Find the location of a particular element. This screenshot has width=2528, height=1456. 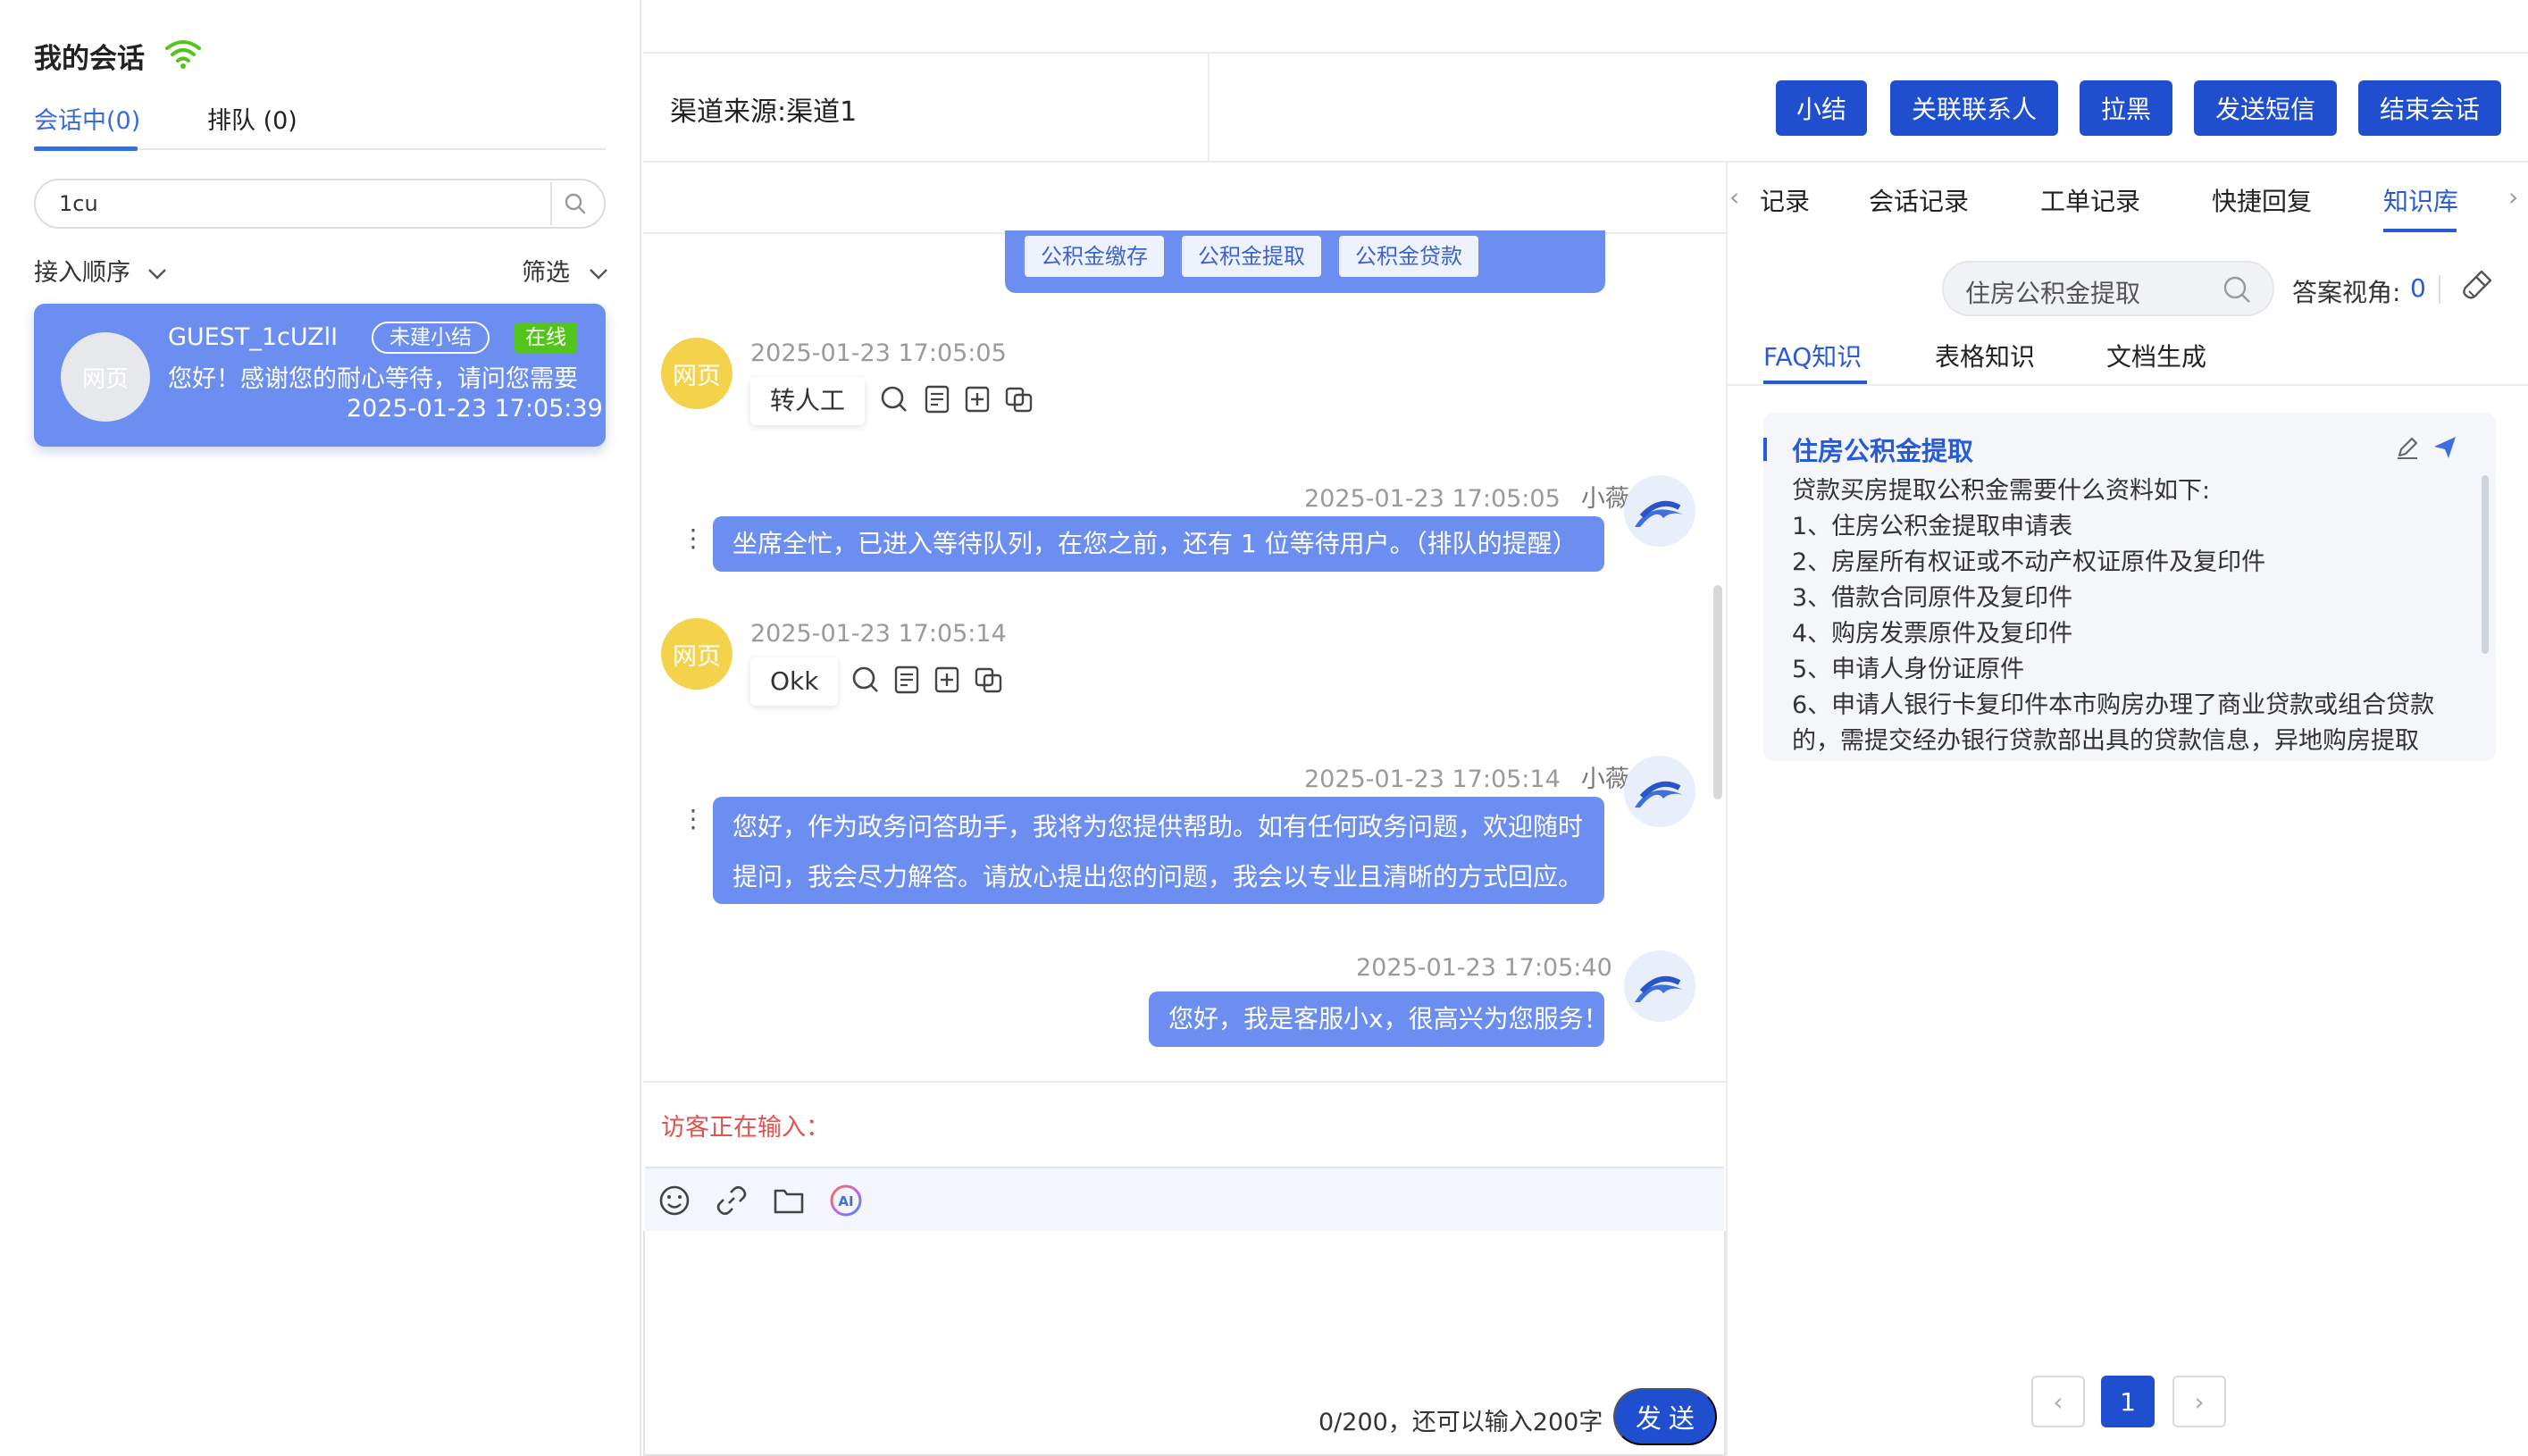

composer-divider is located at coordinates (1184, 1082).